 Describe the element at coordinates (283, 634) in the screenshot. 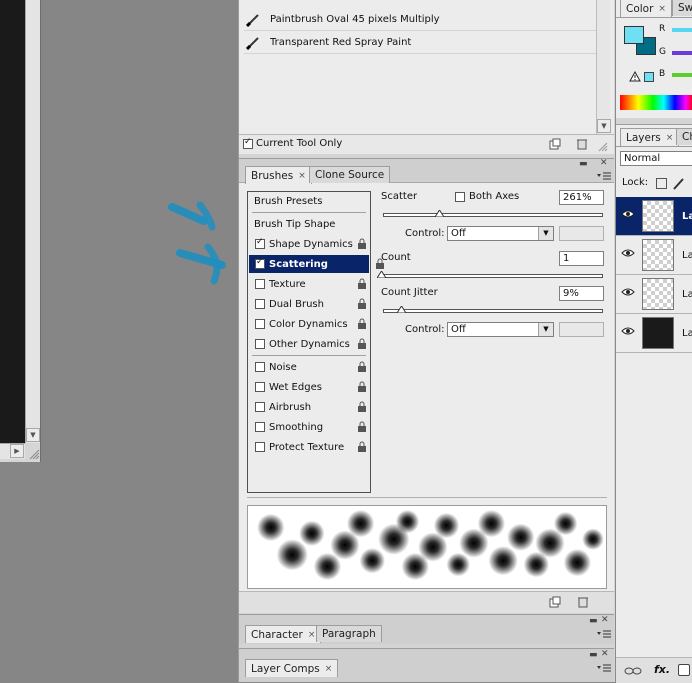

I see `tab-character: Character ×` at that location.